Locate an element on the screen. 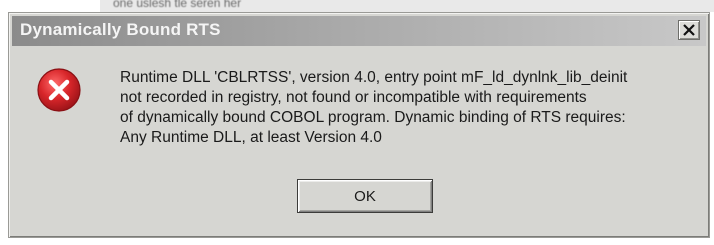 This screenshot has height=245, width=714. background-window-text: one uslesh tle seren her is located at coordinates (177, 5).